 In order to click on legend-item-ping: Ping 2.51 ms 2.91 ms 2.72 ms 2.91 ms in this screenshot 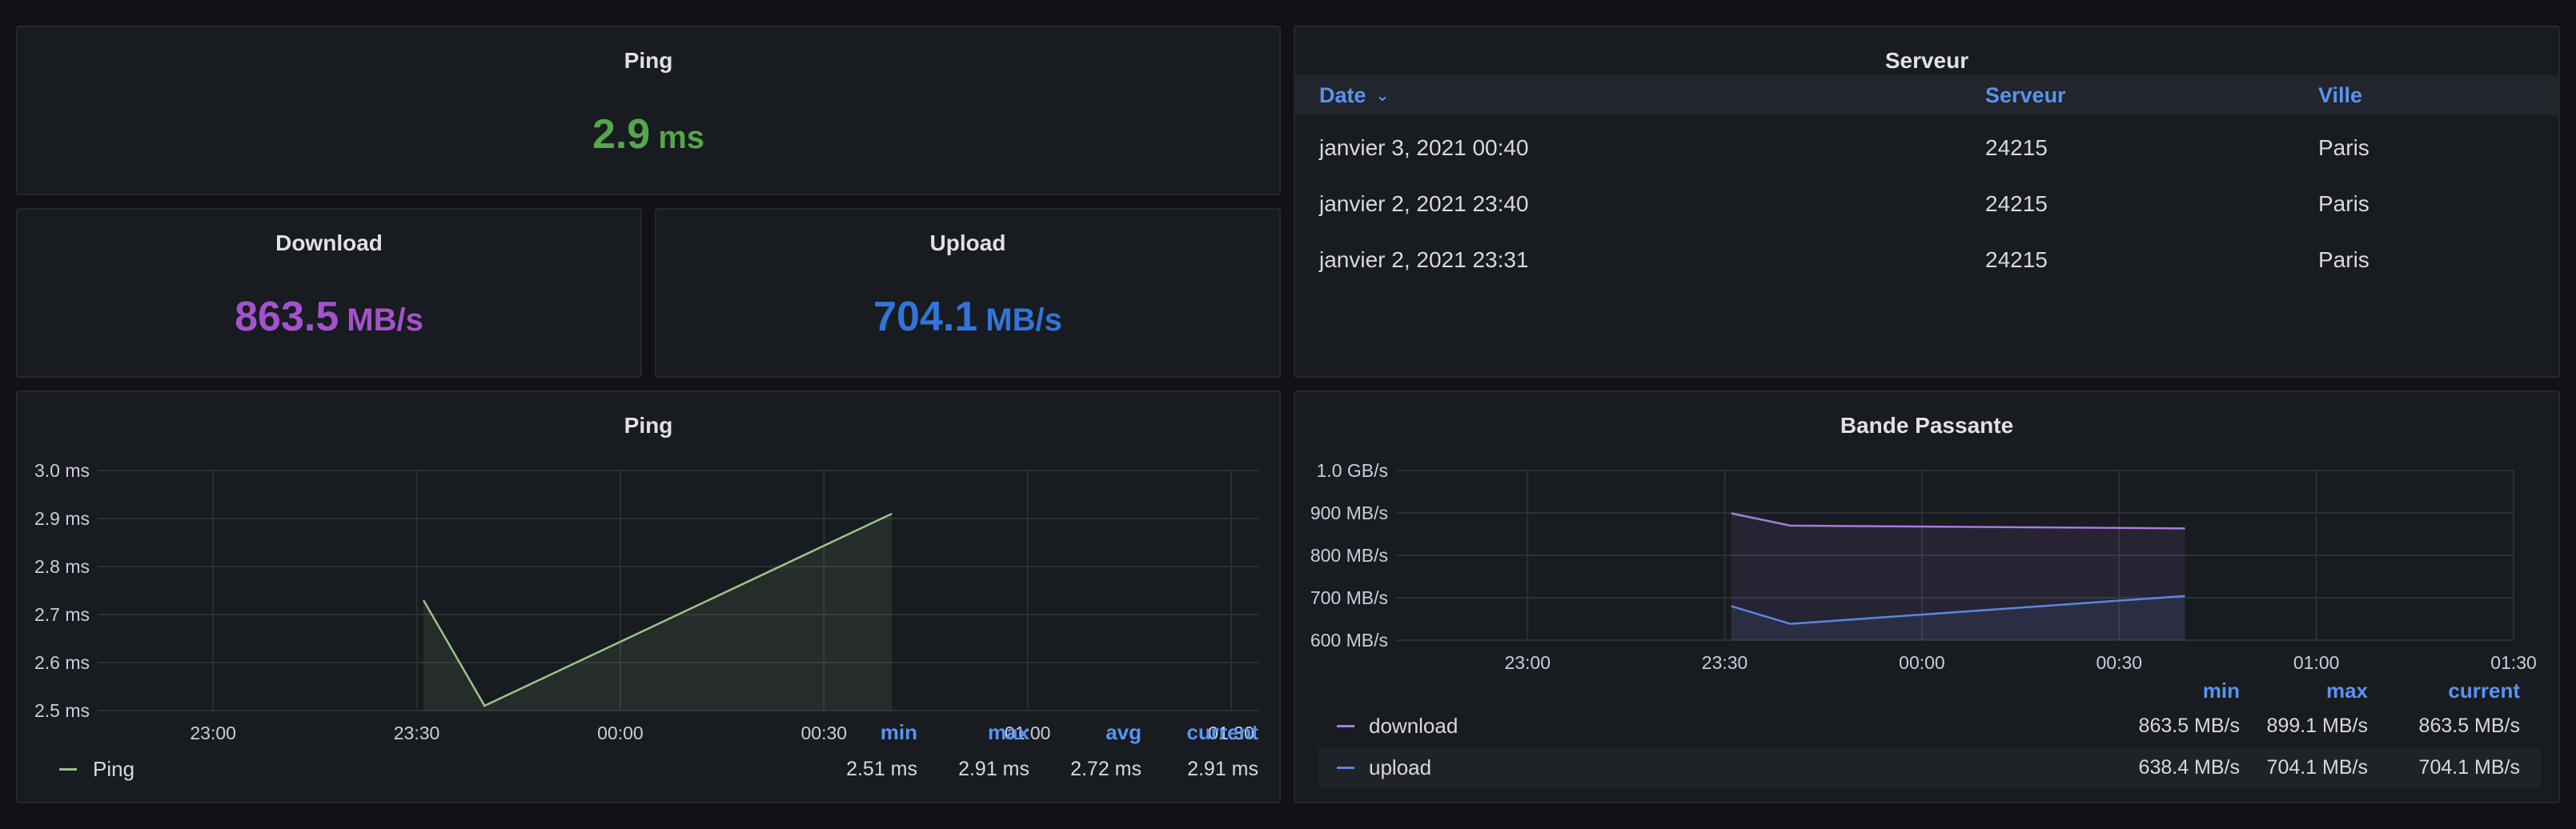, I will do `click(660, 769)`.